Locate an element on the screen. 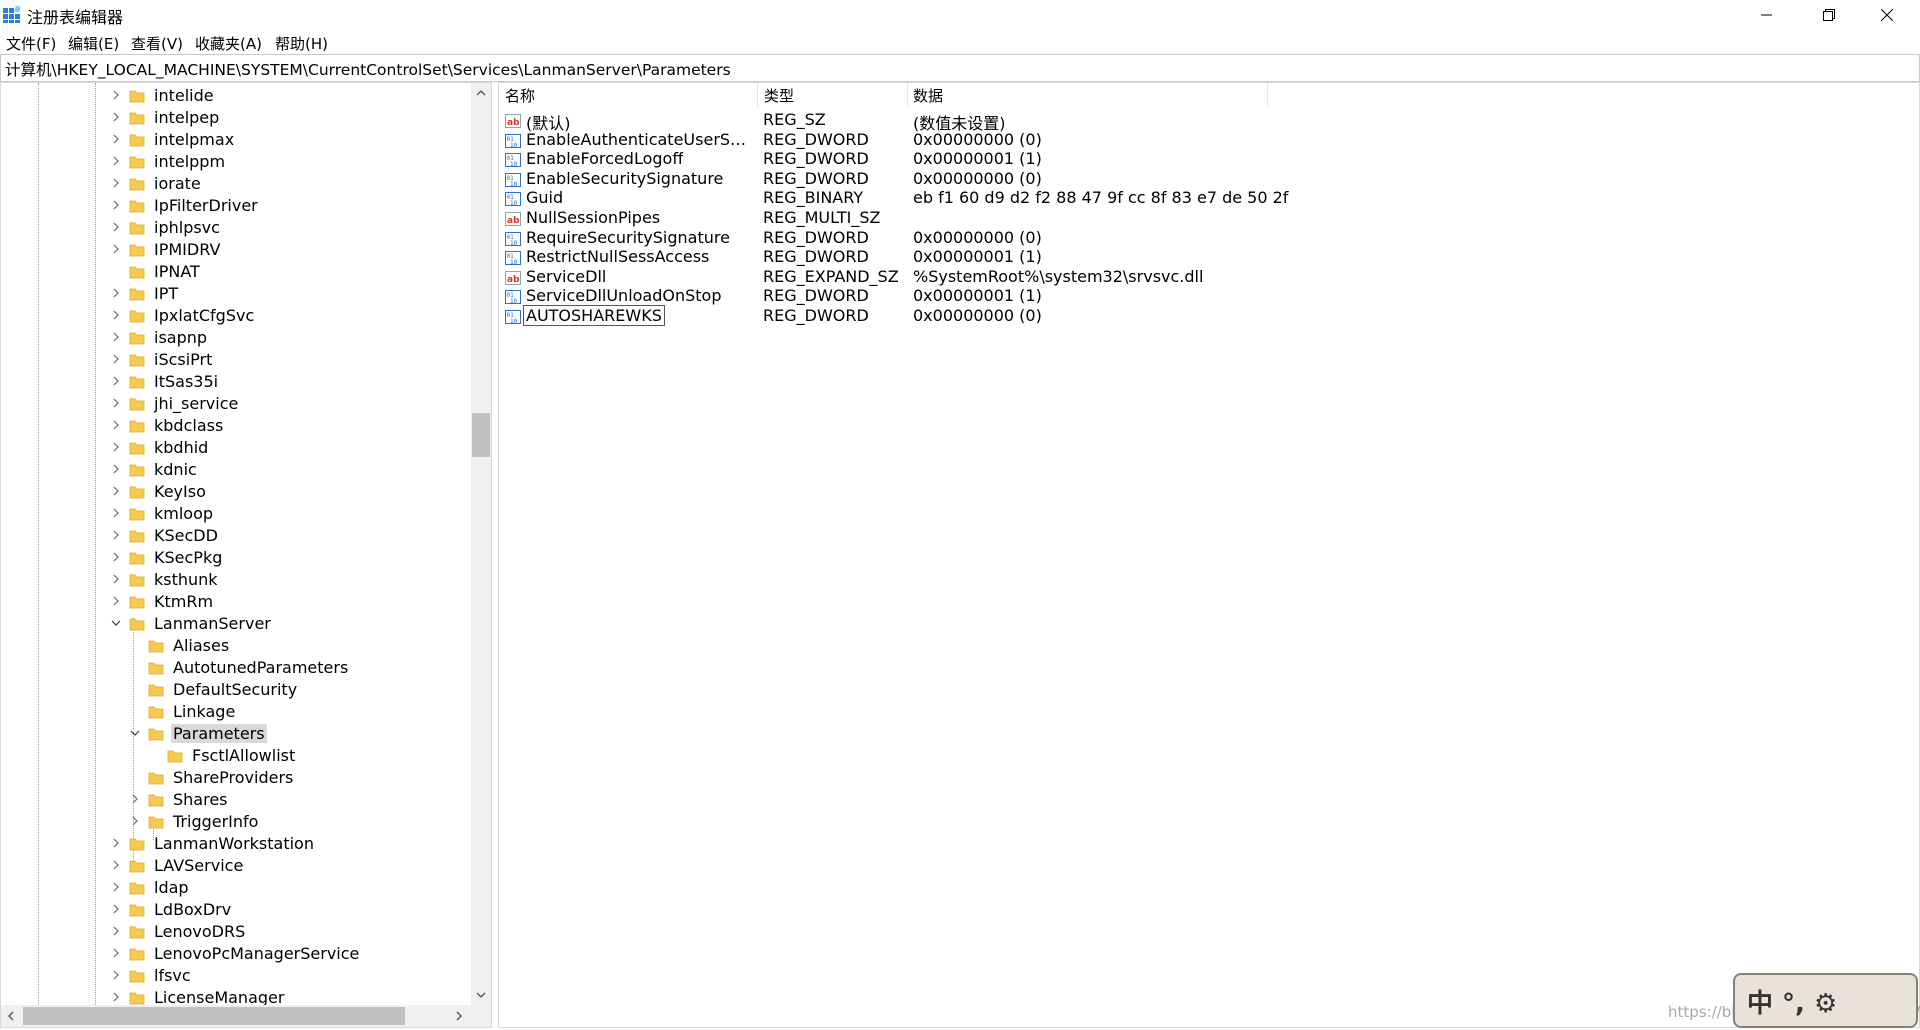  tree-node-ldboxdrv: LdBoxDrv is located at coordinates (171, 909).